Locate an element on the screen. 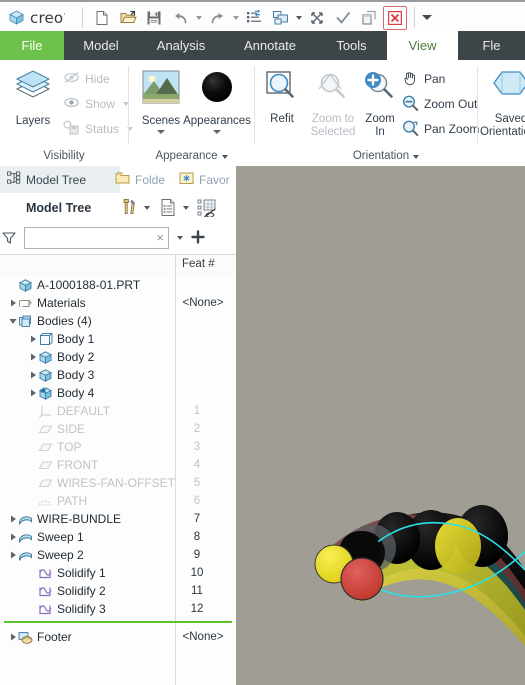 This screenshot has height=685, width=525. pan-button: Pan is located at coordinates (423, 79).